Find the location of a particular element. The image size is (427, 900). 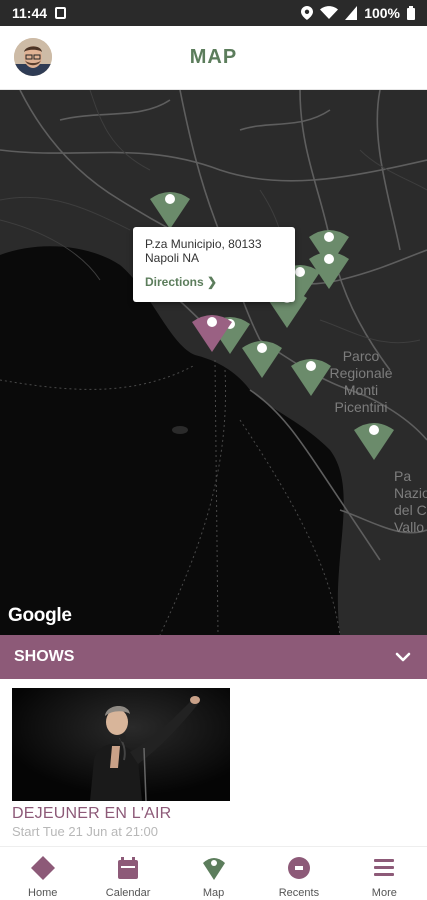

avatar is located at coordinates (33, 57).